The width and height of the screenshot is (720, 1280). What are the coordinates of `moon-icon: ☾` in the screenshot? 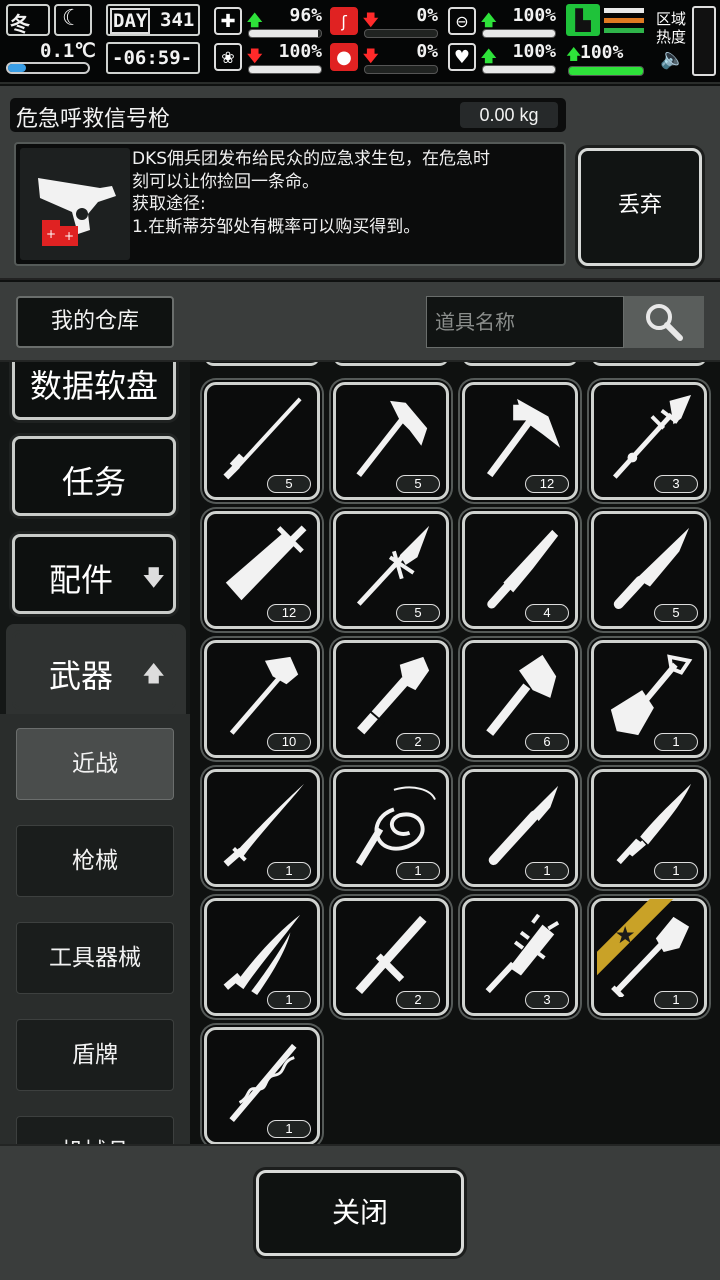 It's located at (72, 18).